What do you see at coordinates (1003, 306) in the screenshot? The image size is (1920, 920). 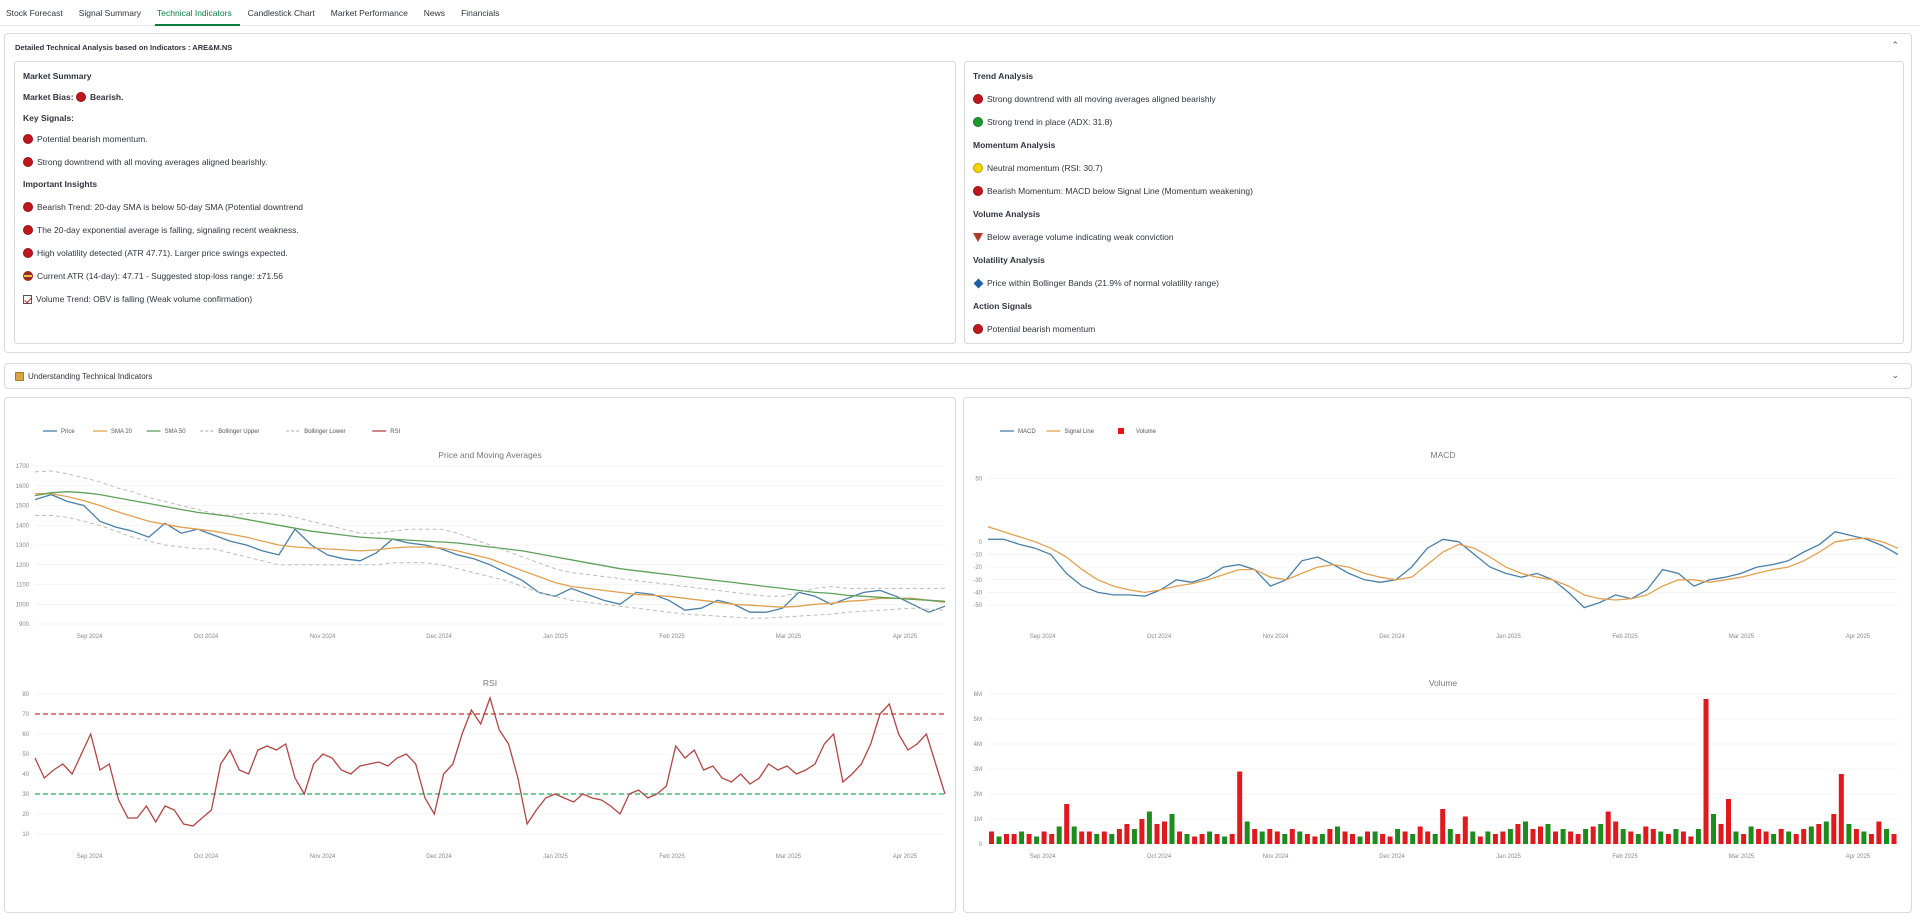 I see `action-heading: Action Signals` at bounding box center [1003, 306].